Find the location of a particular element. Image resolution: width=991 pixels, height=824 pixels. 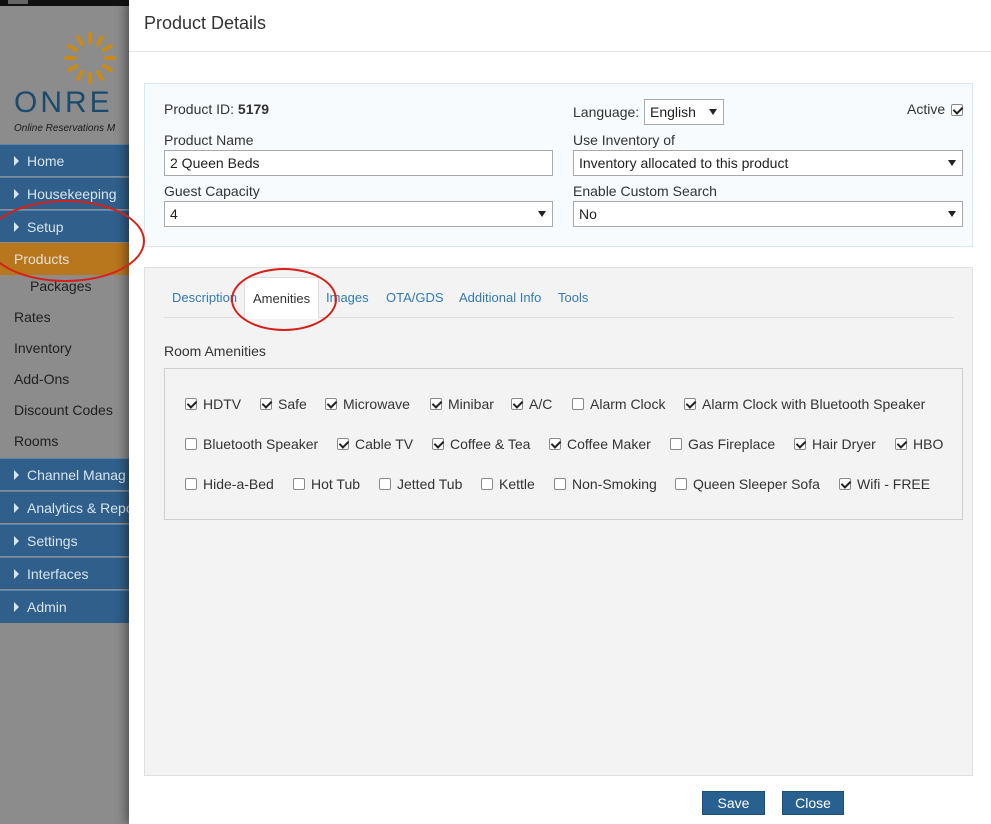

custom-search-select: No is located at coordinates (768, 214).